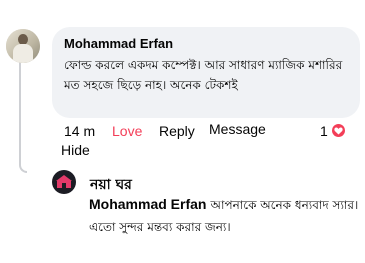 The image size is (365, 263). I want to click on page-avatar, so click(64, 182).